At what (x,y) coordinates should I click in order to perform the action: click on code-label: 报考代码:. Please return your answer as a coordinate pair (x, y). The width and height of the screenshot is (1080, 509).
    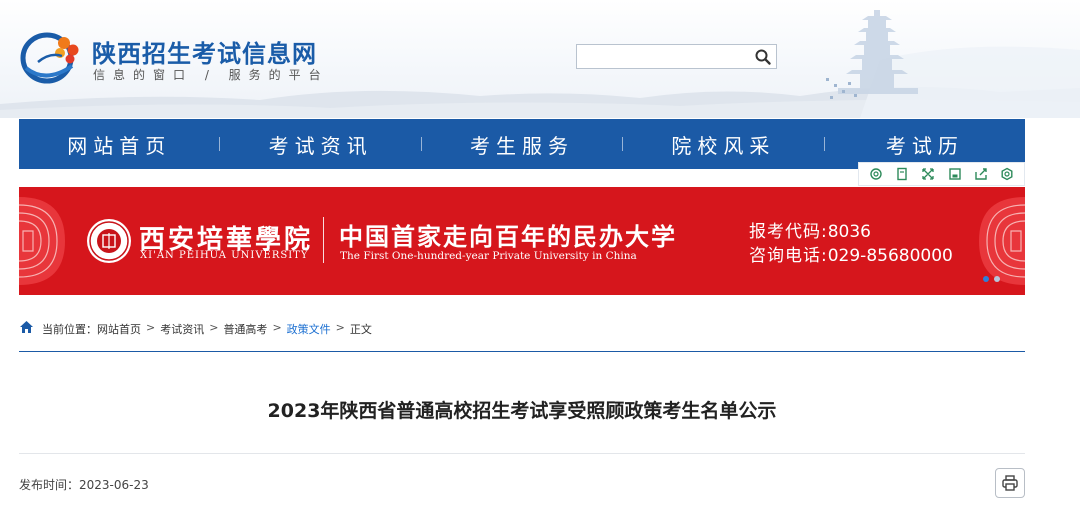
    Looking at the image, I should click on (788, 232).